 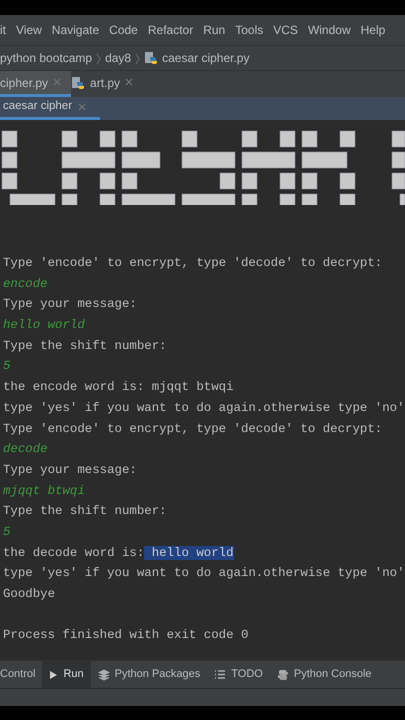 What do you see at coordinates (25, 284) in the screenshot?
I see `input-text: encode` at bounding box center [25, 284].